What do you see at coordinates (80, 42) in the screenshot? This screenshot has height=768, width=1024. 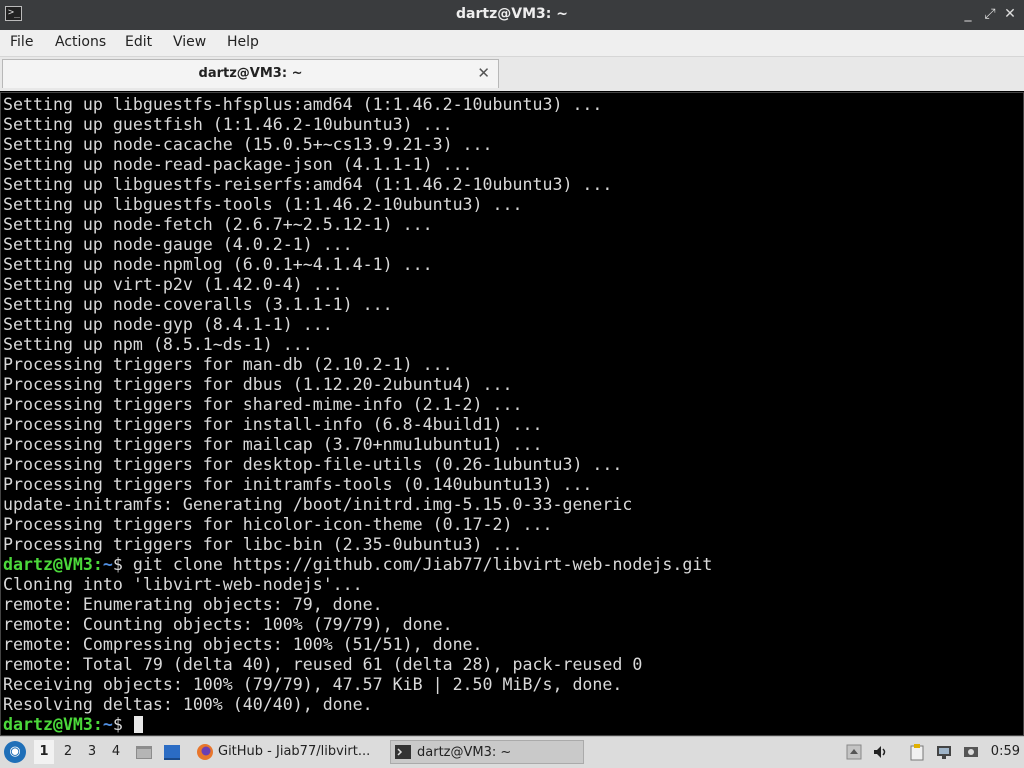 I see `menu-actions: Actions` at bounding box center [80, 42].